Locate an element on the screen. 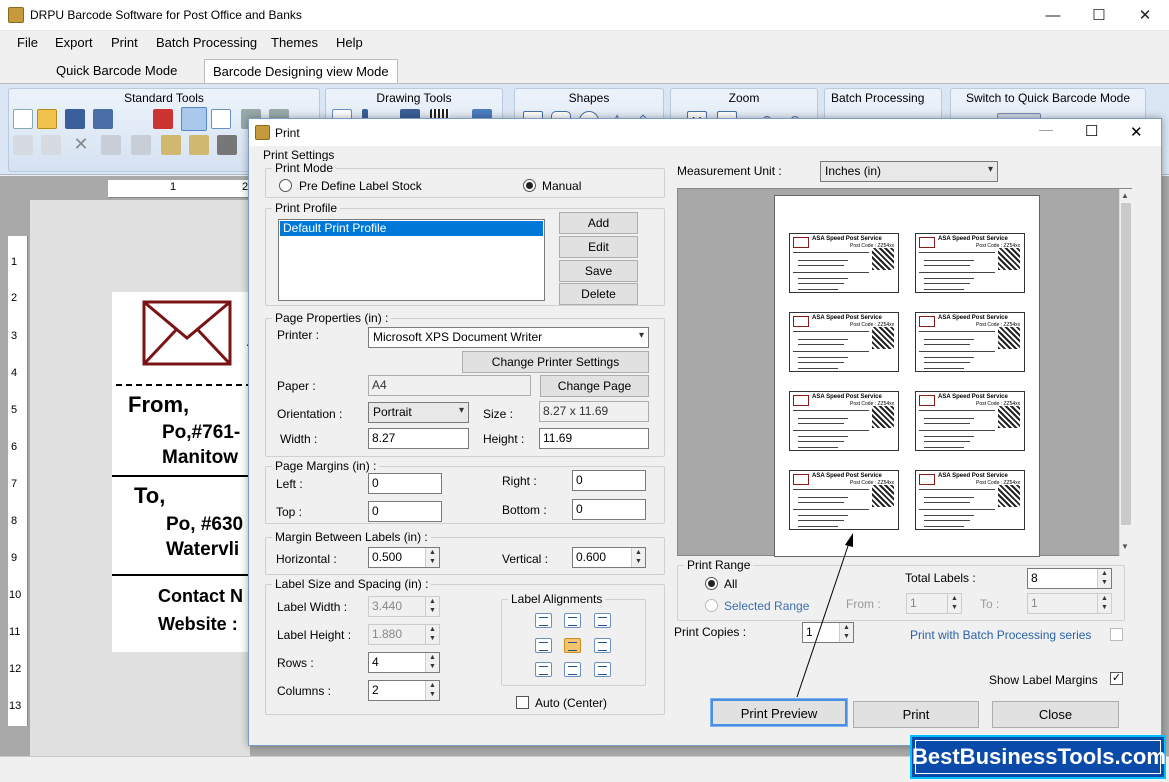 The width and height of the screenshot is (1169, 782). dialog-minimize-button: — is located at coordinates (1046, 129).